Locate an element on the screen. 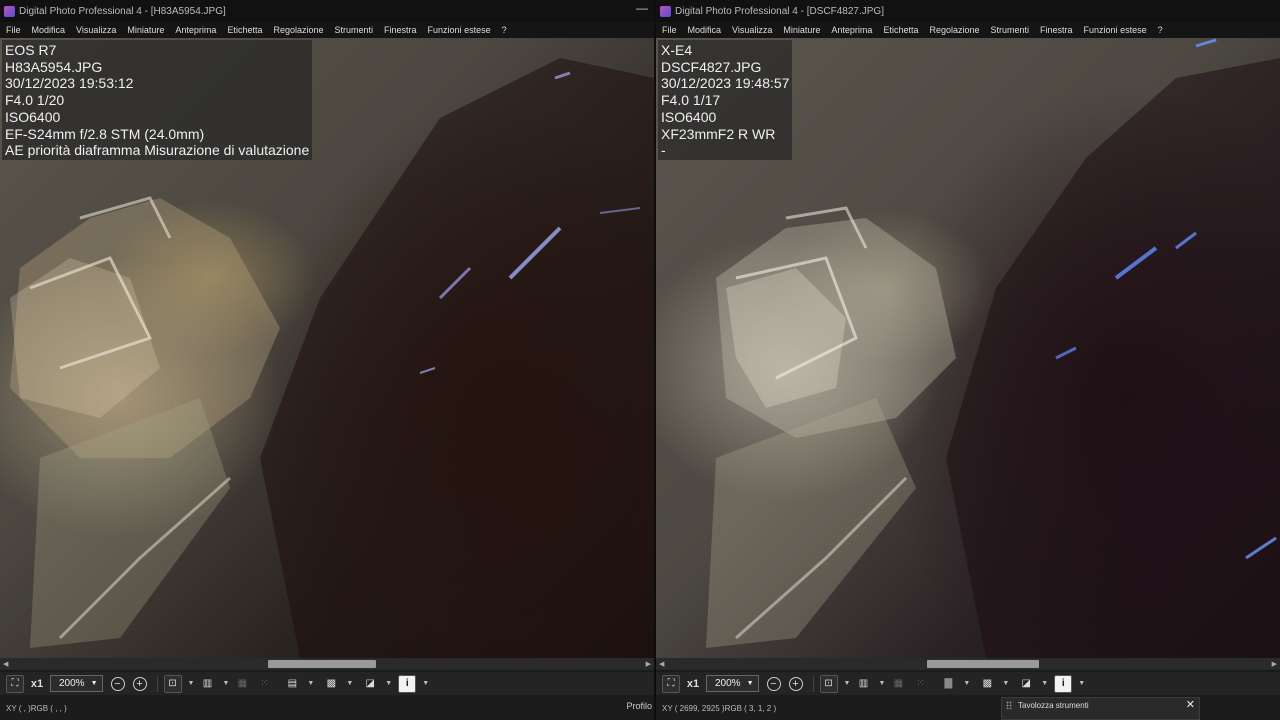  exif-lens: XF23mmF2 R WR is located at coordinates (718, 133).